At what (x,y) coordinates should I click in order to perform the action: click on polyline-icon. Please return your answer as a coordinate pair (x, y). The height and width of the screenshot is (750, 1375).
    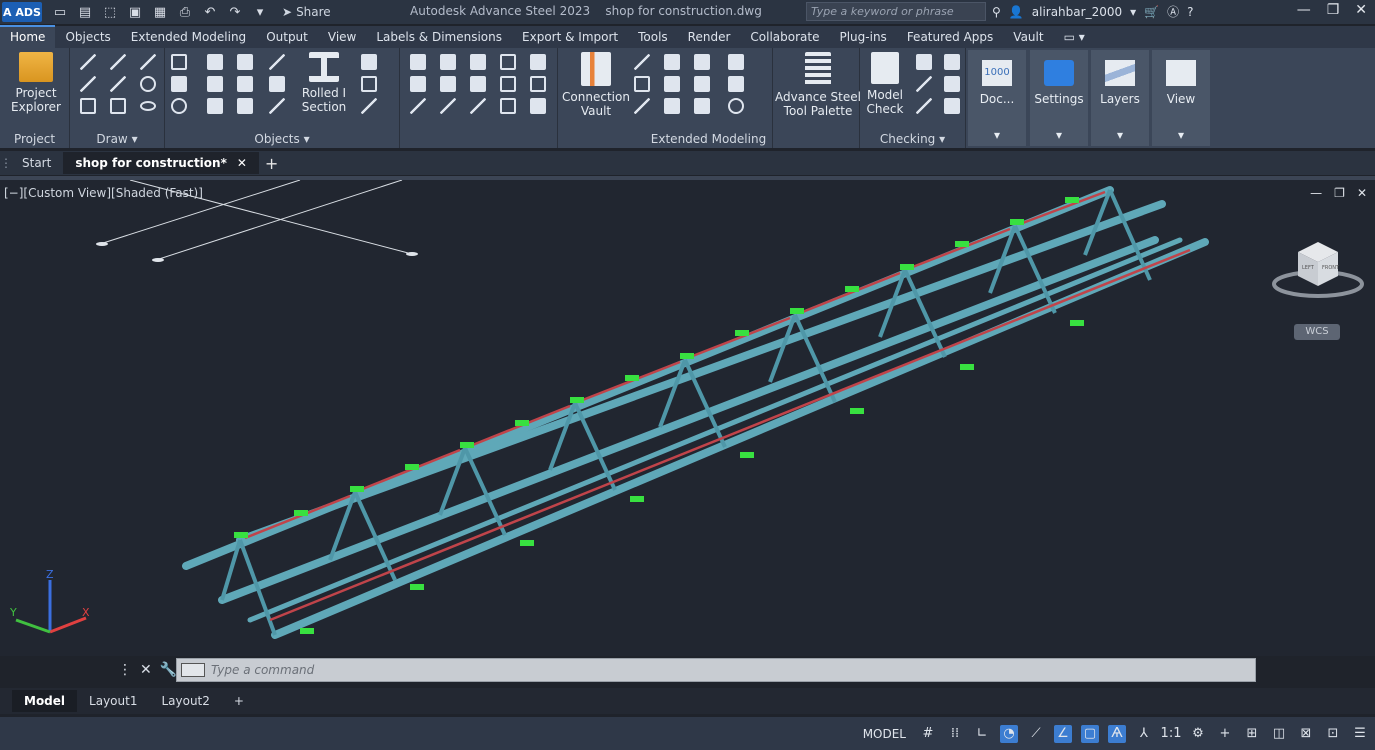
    Looking at the image, I should click on (88, 62).